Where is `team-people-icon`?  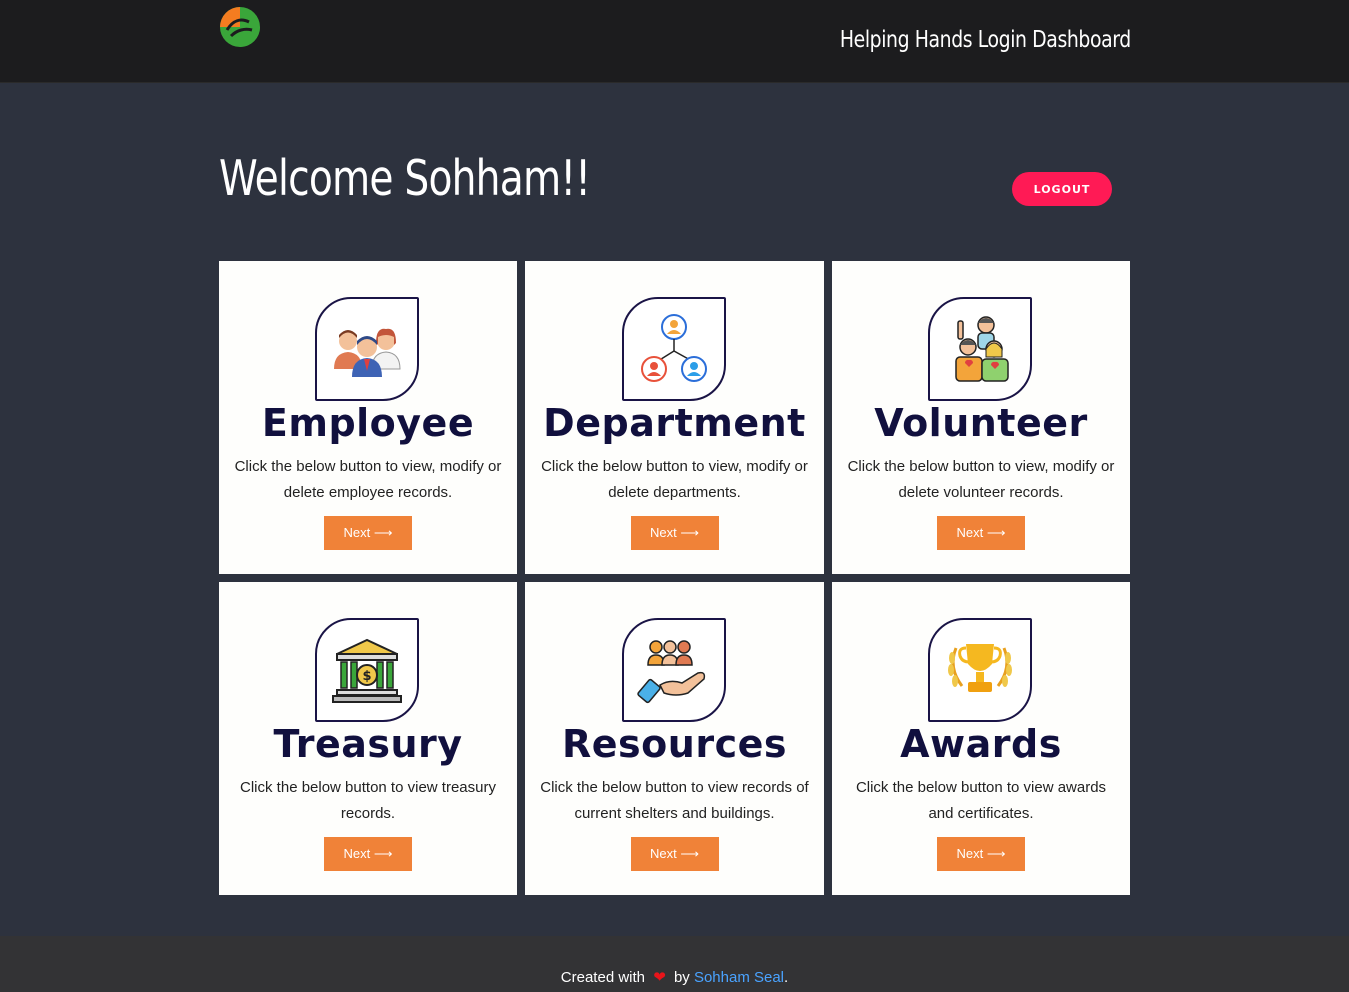 team-people-icon is located at coordinates (367, 352).